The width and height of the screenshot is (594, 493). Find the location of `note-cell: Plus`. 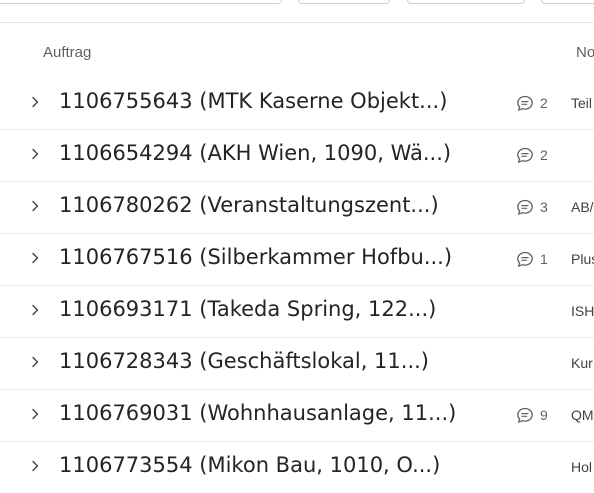

note-cell: Plus is located at coordinates (582, 259).